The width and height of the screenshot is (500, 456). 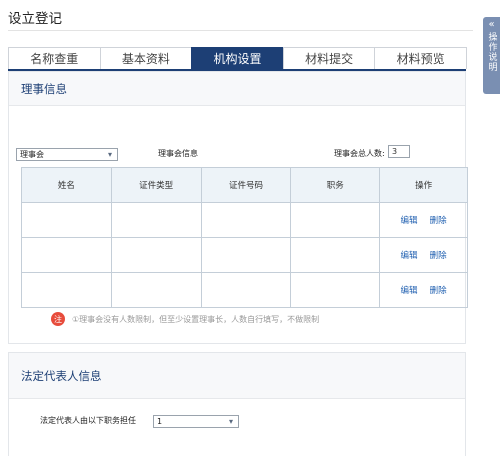 What do you see at coordinates (61, 375) in the screenshot?
I see `legal-rep-section-title: 法定代表人信息` at bounding box center [61, 375].